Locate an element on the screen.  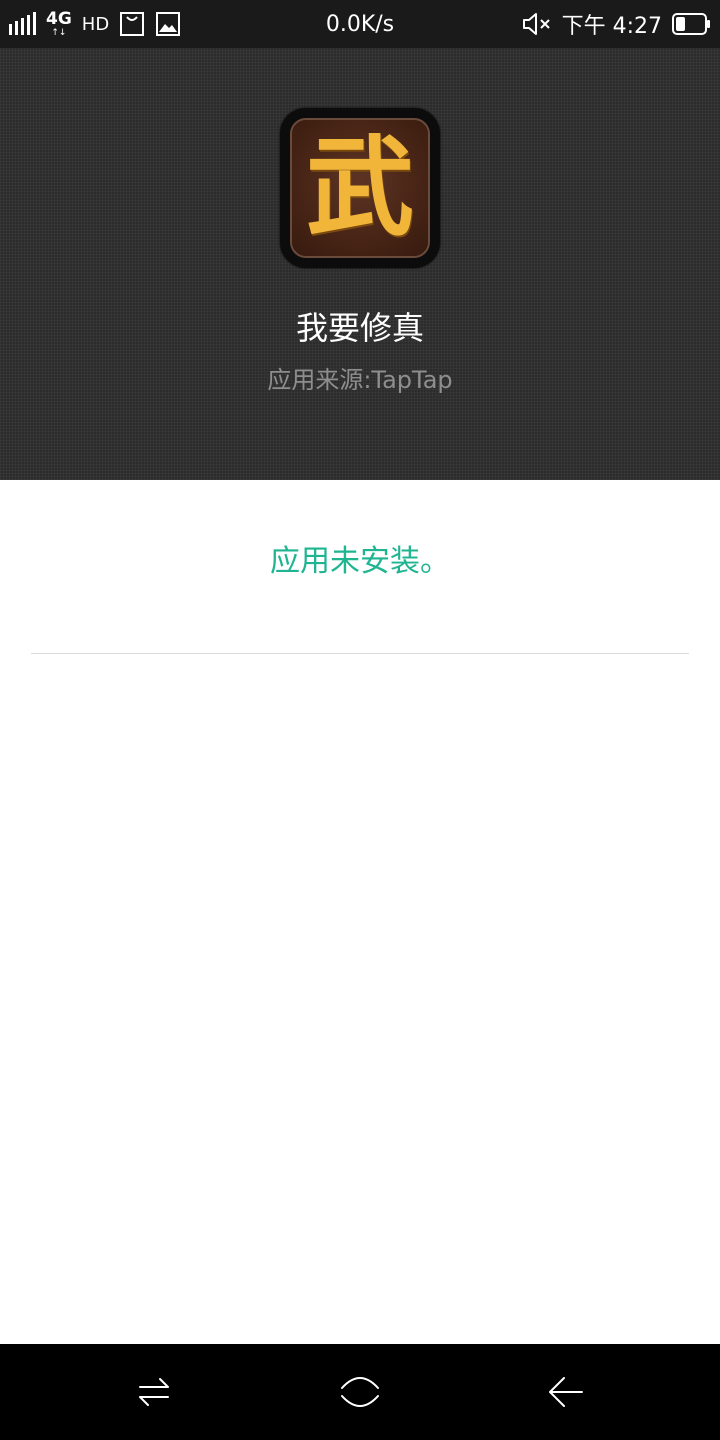
battery-icon is located at coordinates (691, 24).